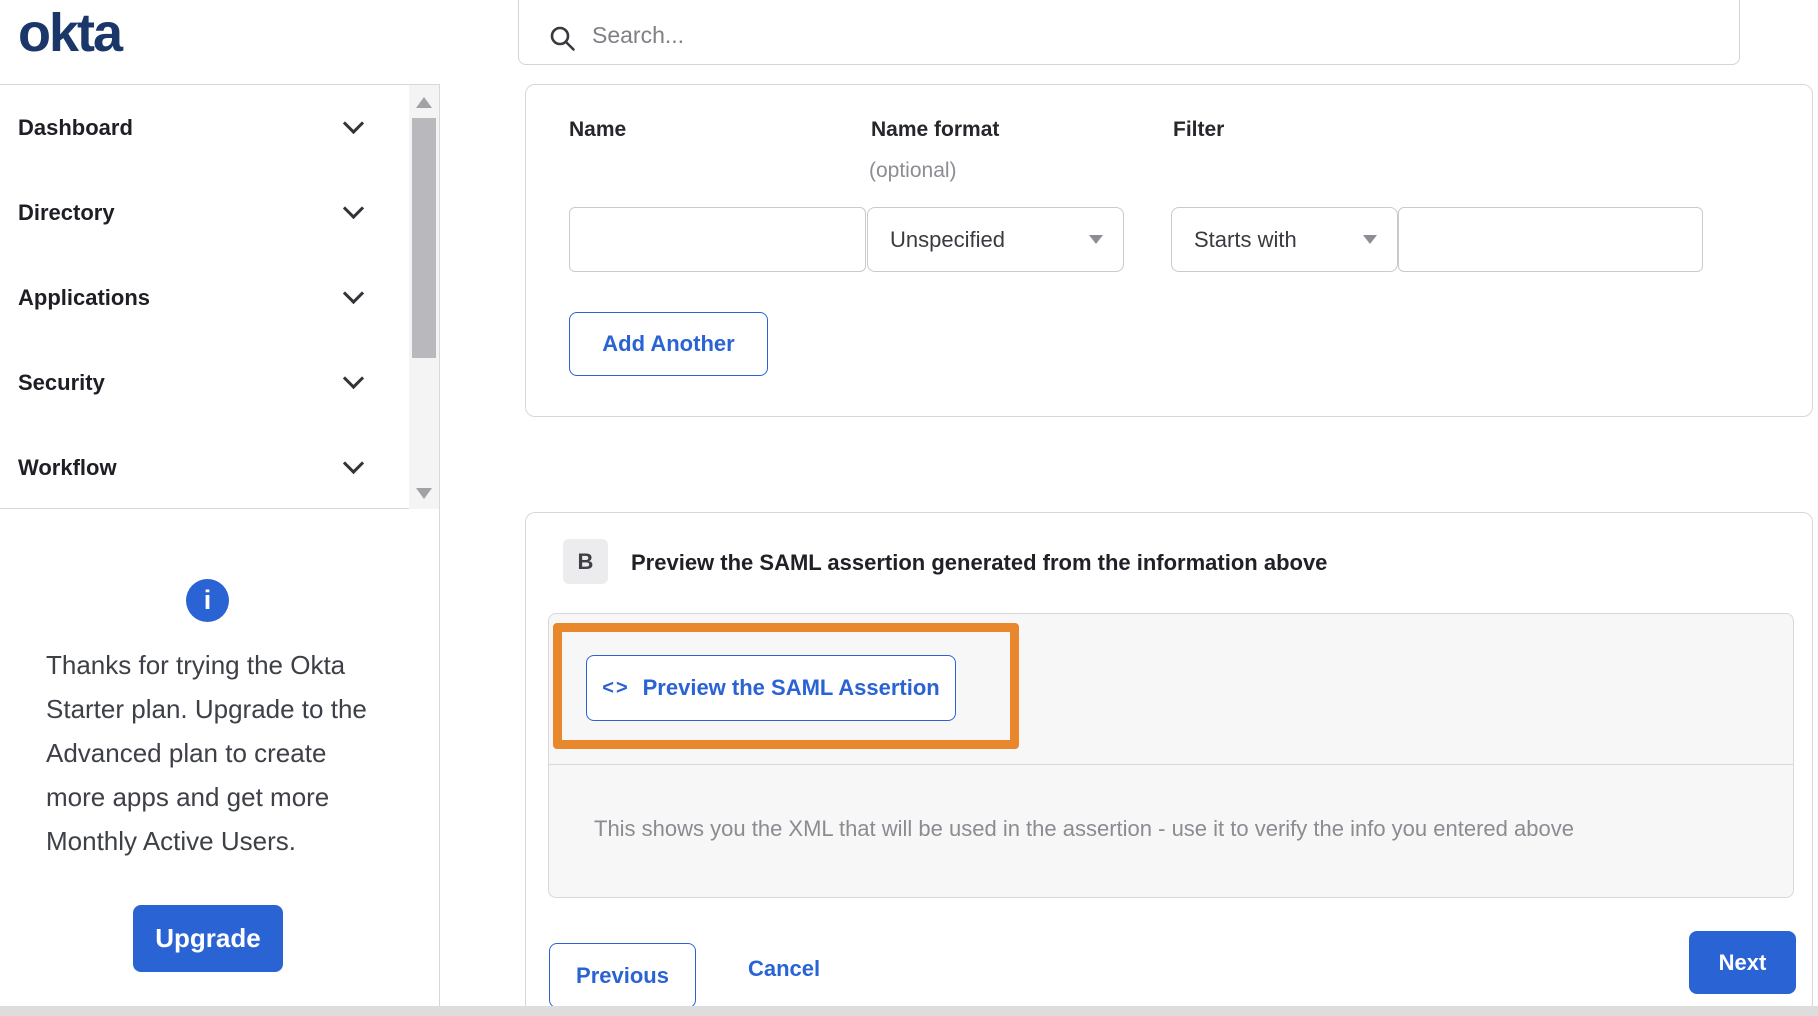 The height and width of the screenshot is (1016, 1818). What do you see at coordinates (1199, 129) in the screenshot?
I see `filter-column-label: Filter` at bounding box center [1199, 129].